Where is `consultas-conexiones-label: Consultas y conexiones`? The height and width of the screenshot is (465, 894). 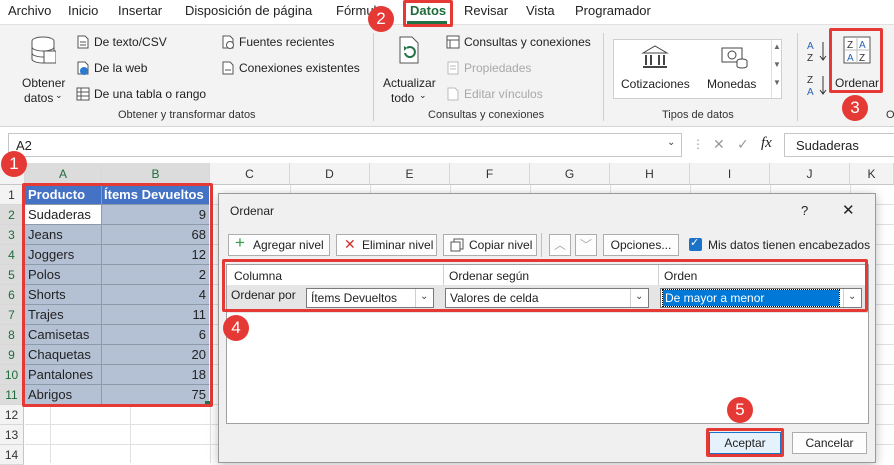
consultas-conexiones-label: Consultas y conexiones is located at coordinates (527, 42).